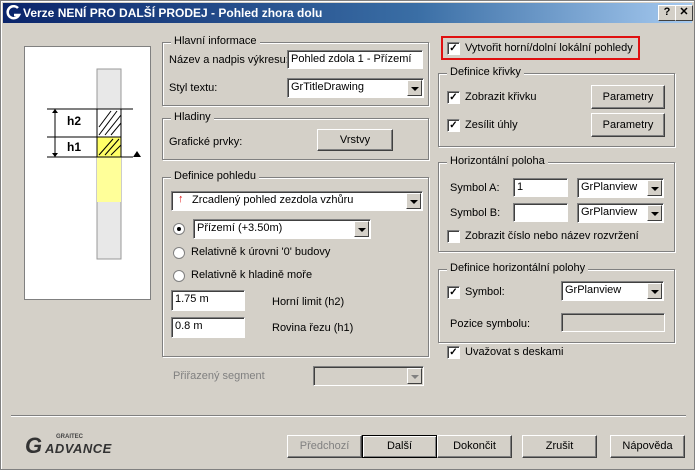 The image size is (695, 470). What do you see at coordinates (514, 352) in the screenshot?
I see `slabs-label: Uvažovat s deskami` at bounding box center [514, 352].